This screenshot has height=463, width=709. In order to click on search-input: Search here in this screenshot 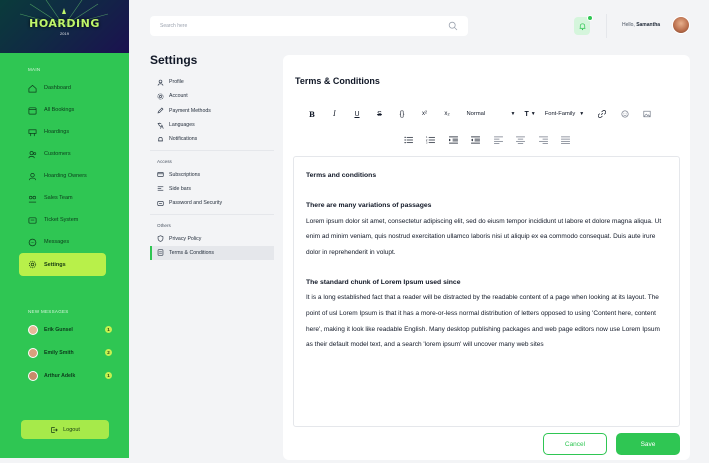, I will do `click(304, 26)`.